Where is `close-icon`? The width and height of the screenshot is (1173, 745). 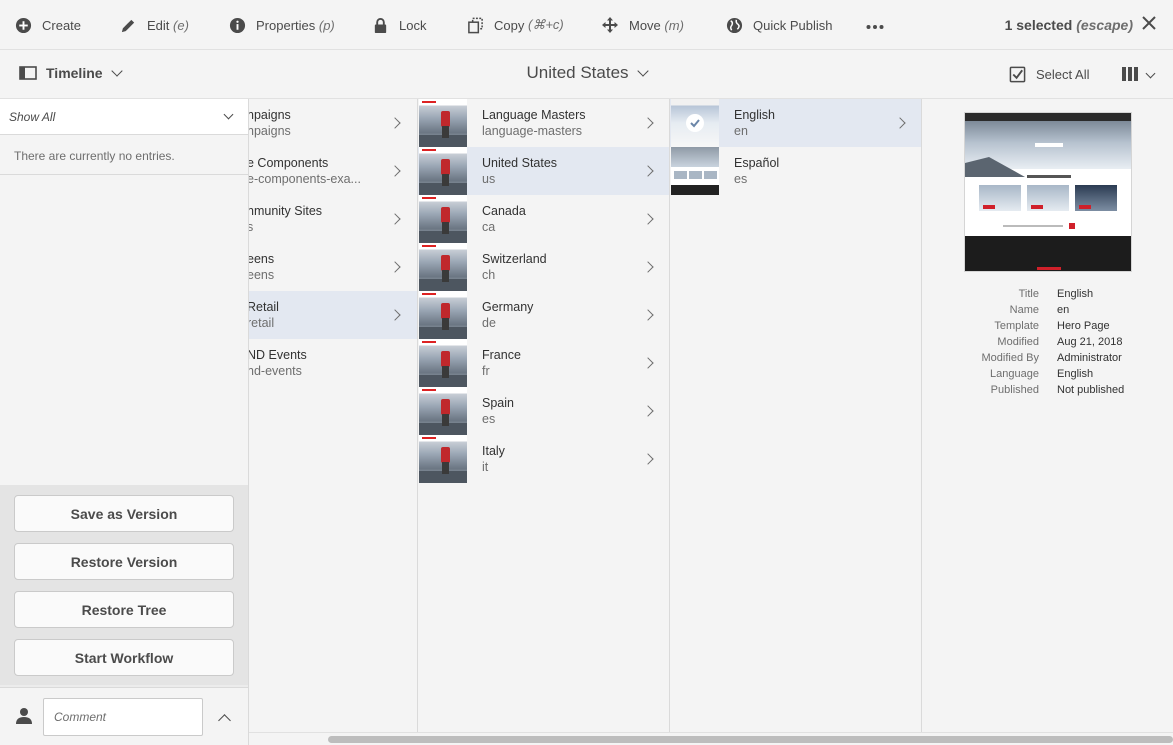 close-icon is located at coordinates (1149, 23).